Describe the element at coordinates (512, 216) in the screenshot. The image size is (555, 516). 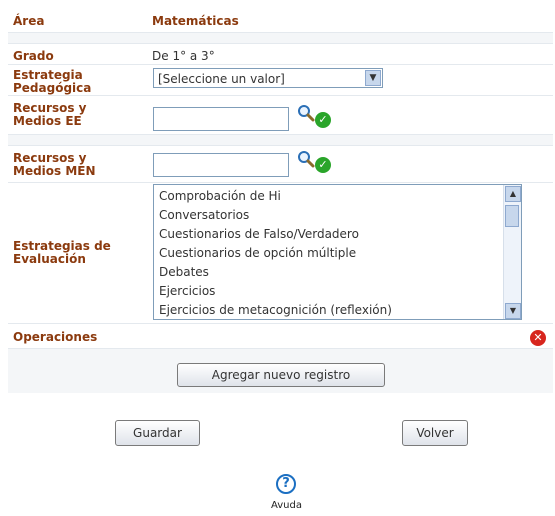
I see `scroll-thumb` at that location.